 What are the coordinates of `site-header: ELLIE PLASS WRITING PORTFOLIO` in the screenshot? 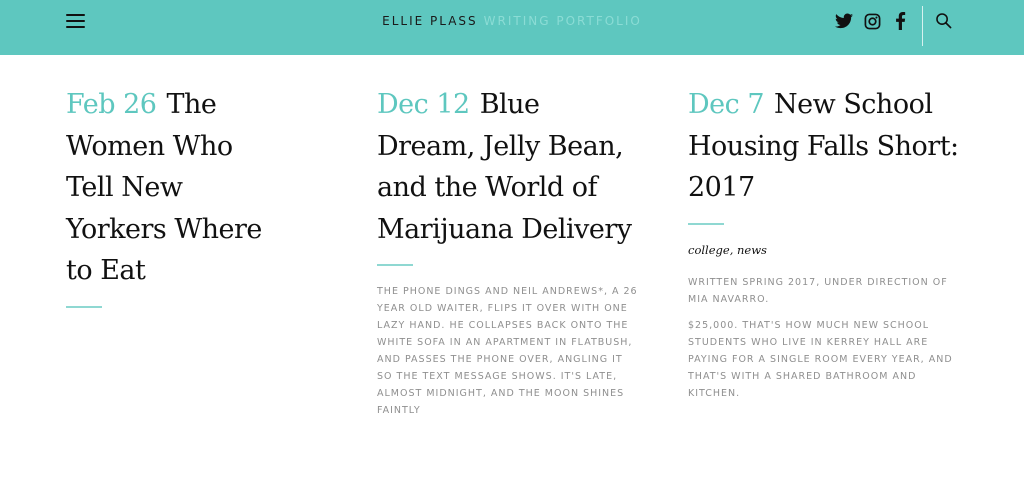 It's located at (512, 27).